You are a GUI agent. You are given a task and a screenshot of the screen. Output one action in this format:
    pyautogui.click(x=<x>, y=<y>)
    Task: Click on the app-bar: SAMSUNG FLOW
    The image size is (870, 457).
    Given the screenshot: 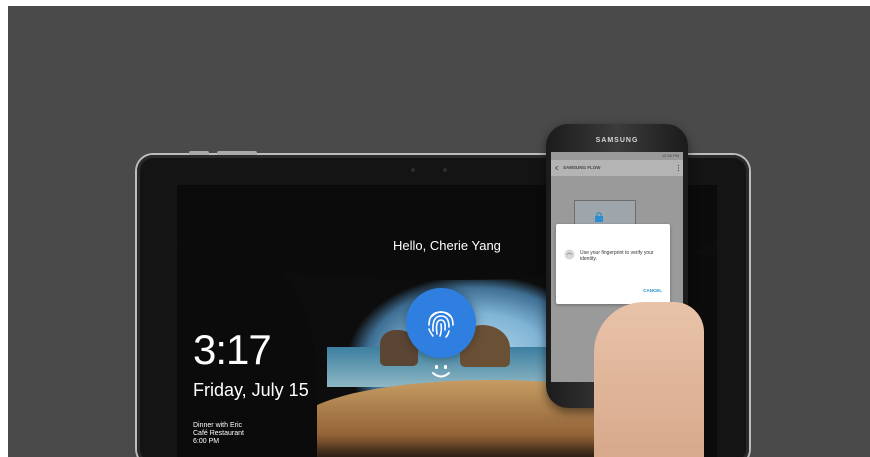 What is the action you would take?
    pyautogui.click(x=617, y=168)
    